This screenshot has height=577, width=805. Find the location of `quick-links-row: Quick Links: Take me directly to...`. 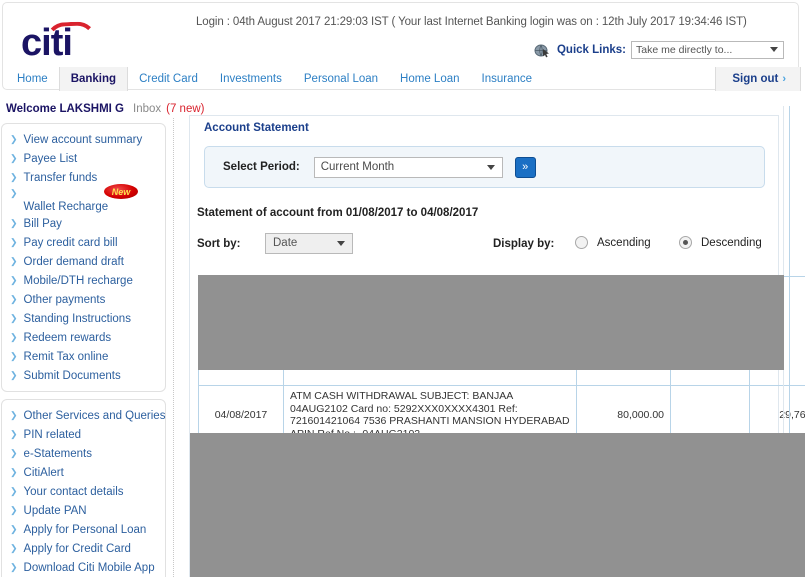

quick-links-row: Quick Links: Take me directly to... is located at coordinates (659, 50).